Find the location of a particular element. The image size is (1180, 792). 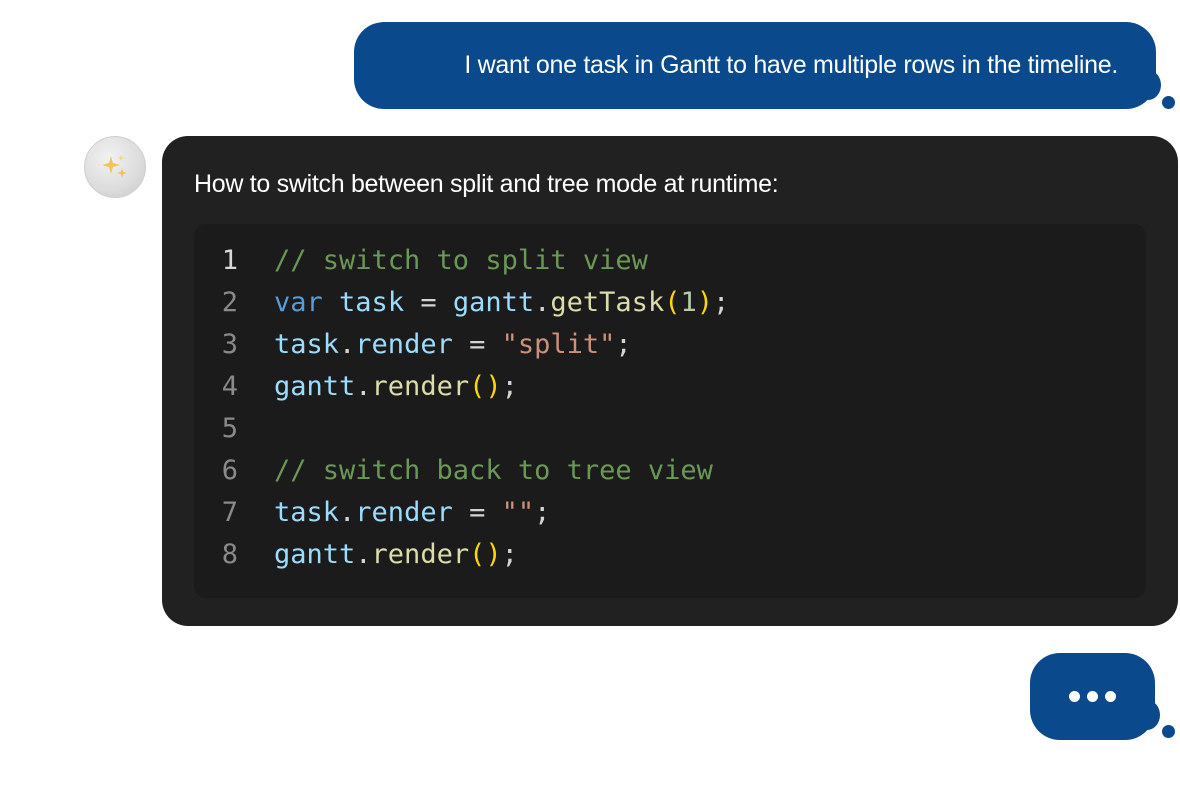

code-token: ( is located at coordinates (672, 302).